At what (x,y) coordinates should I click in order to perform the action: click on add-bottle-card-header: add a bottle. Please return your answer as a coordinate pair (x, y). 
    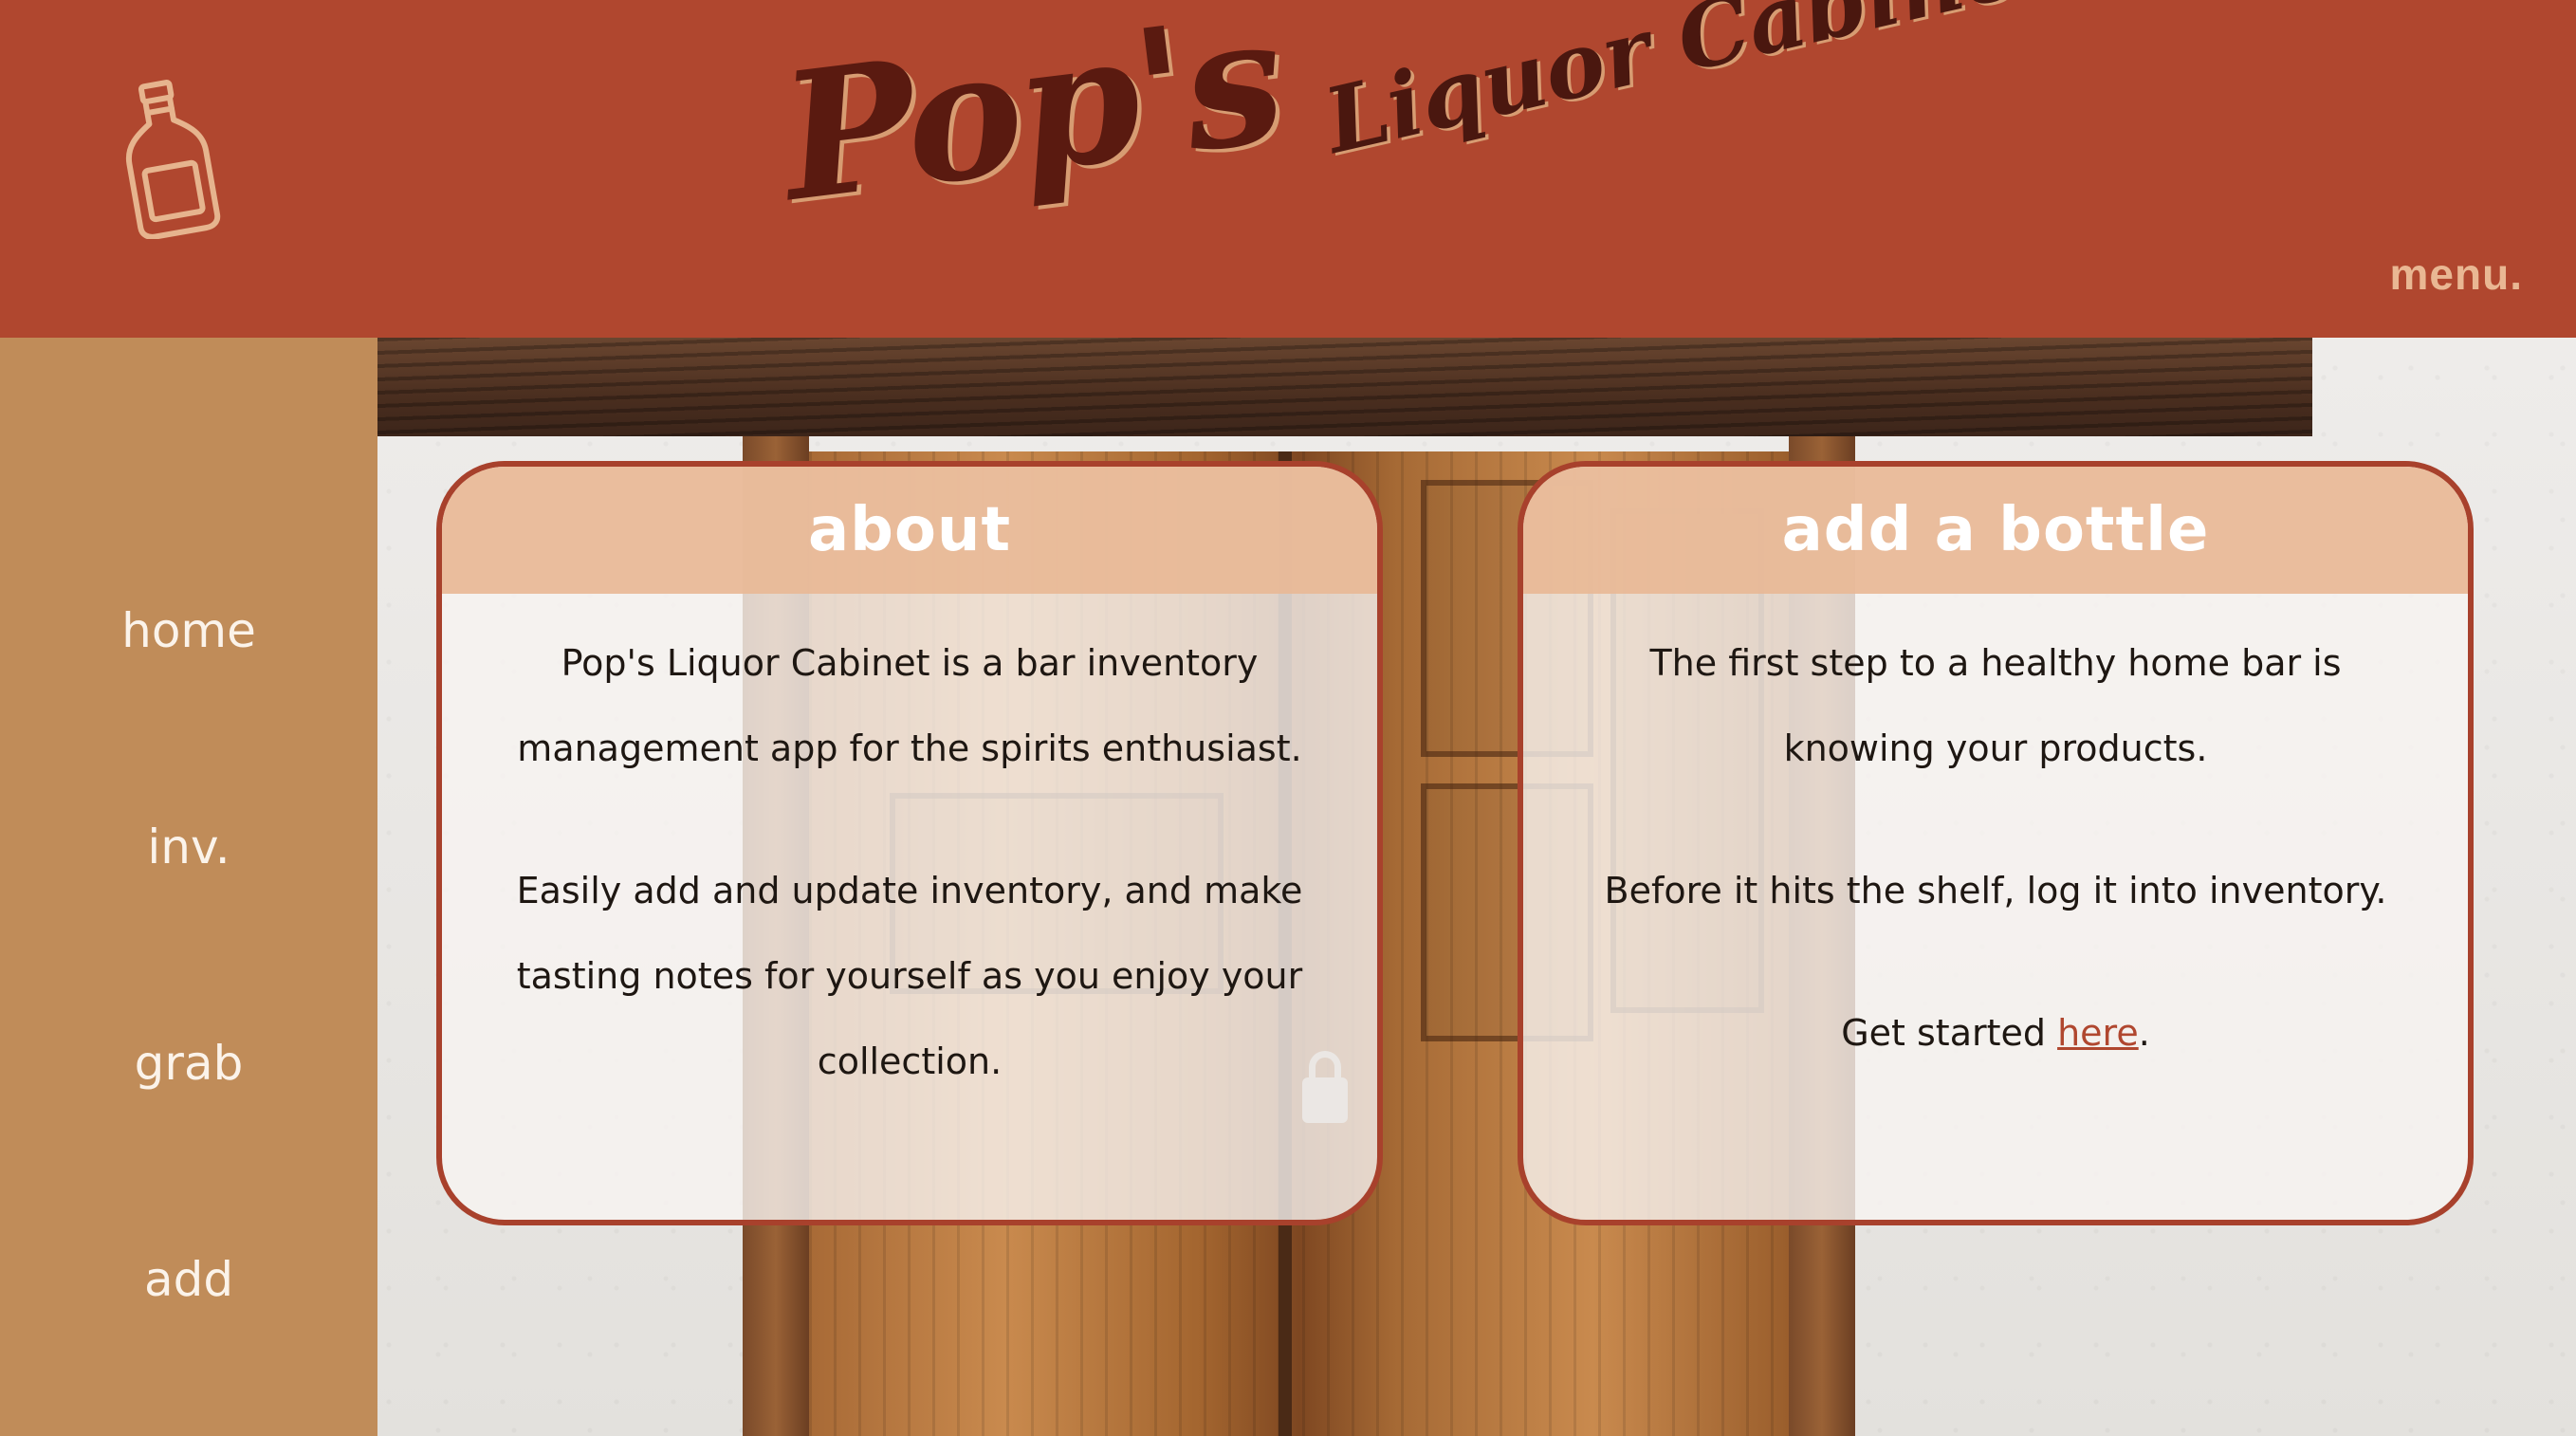
    Looking at the image, I should click on (1996, 530).